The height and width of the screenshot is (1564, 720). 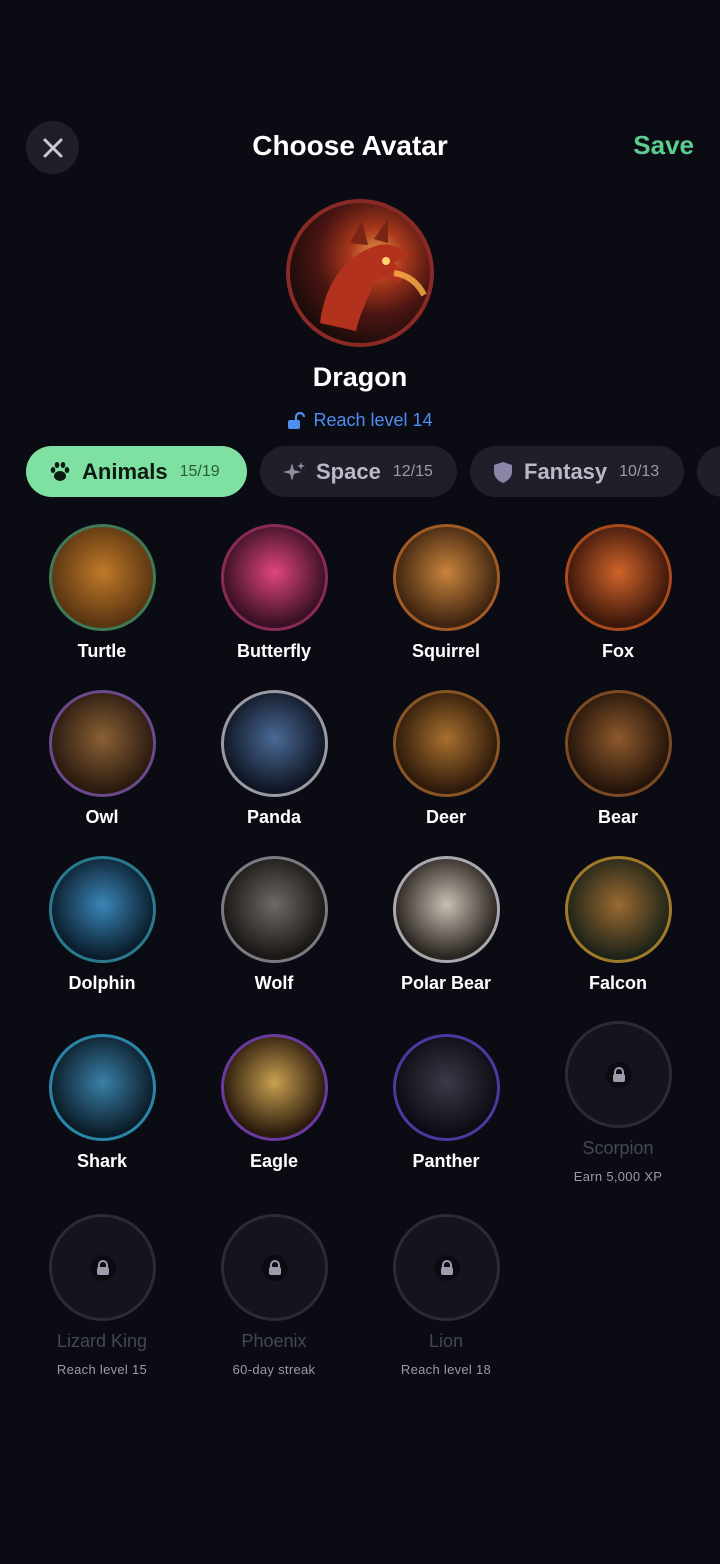 What do you see at coordinates (373, 420) in the screenshot?
I see `unlock-requirement-text: Reach level 14` at bounding box center [373, 420].